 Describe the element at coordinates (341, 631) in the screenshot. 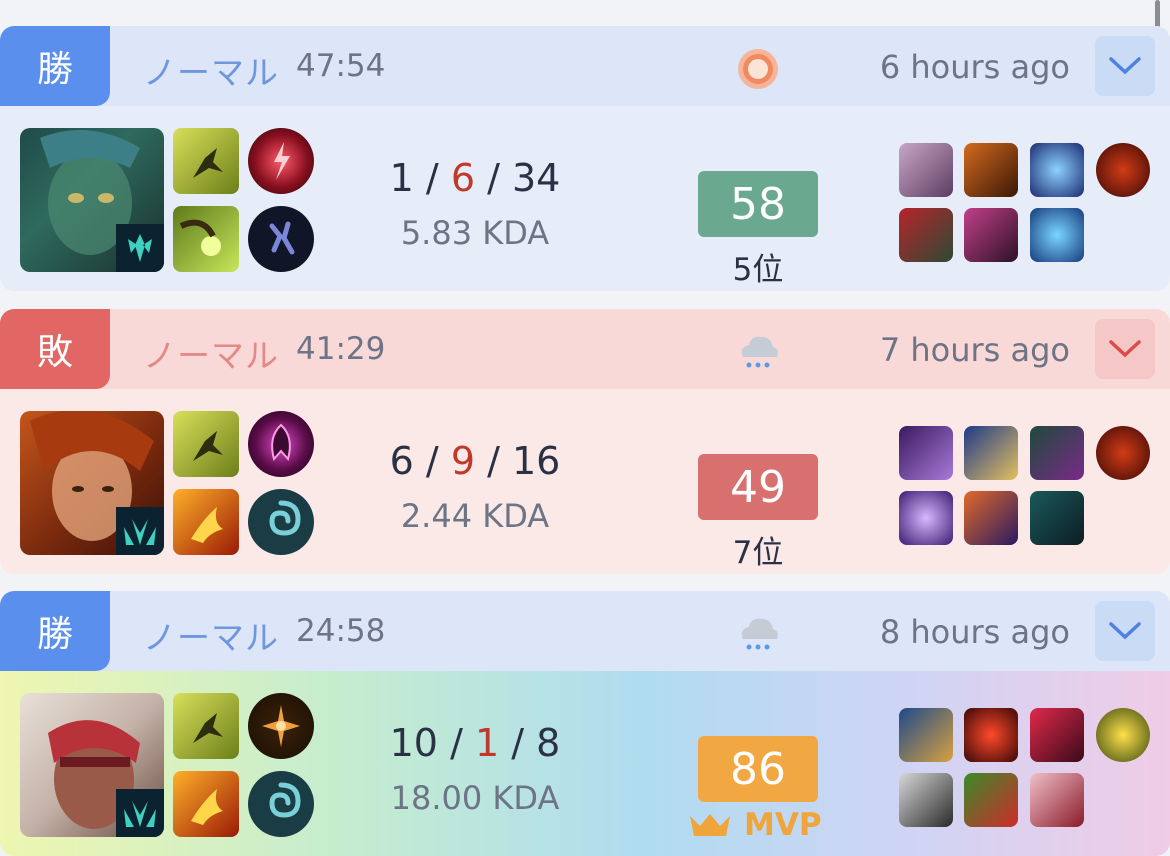

I see `game-duration: 24:58` at that location.